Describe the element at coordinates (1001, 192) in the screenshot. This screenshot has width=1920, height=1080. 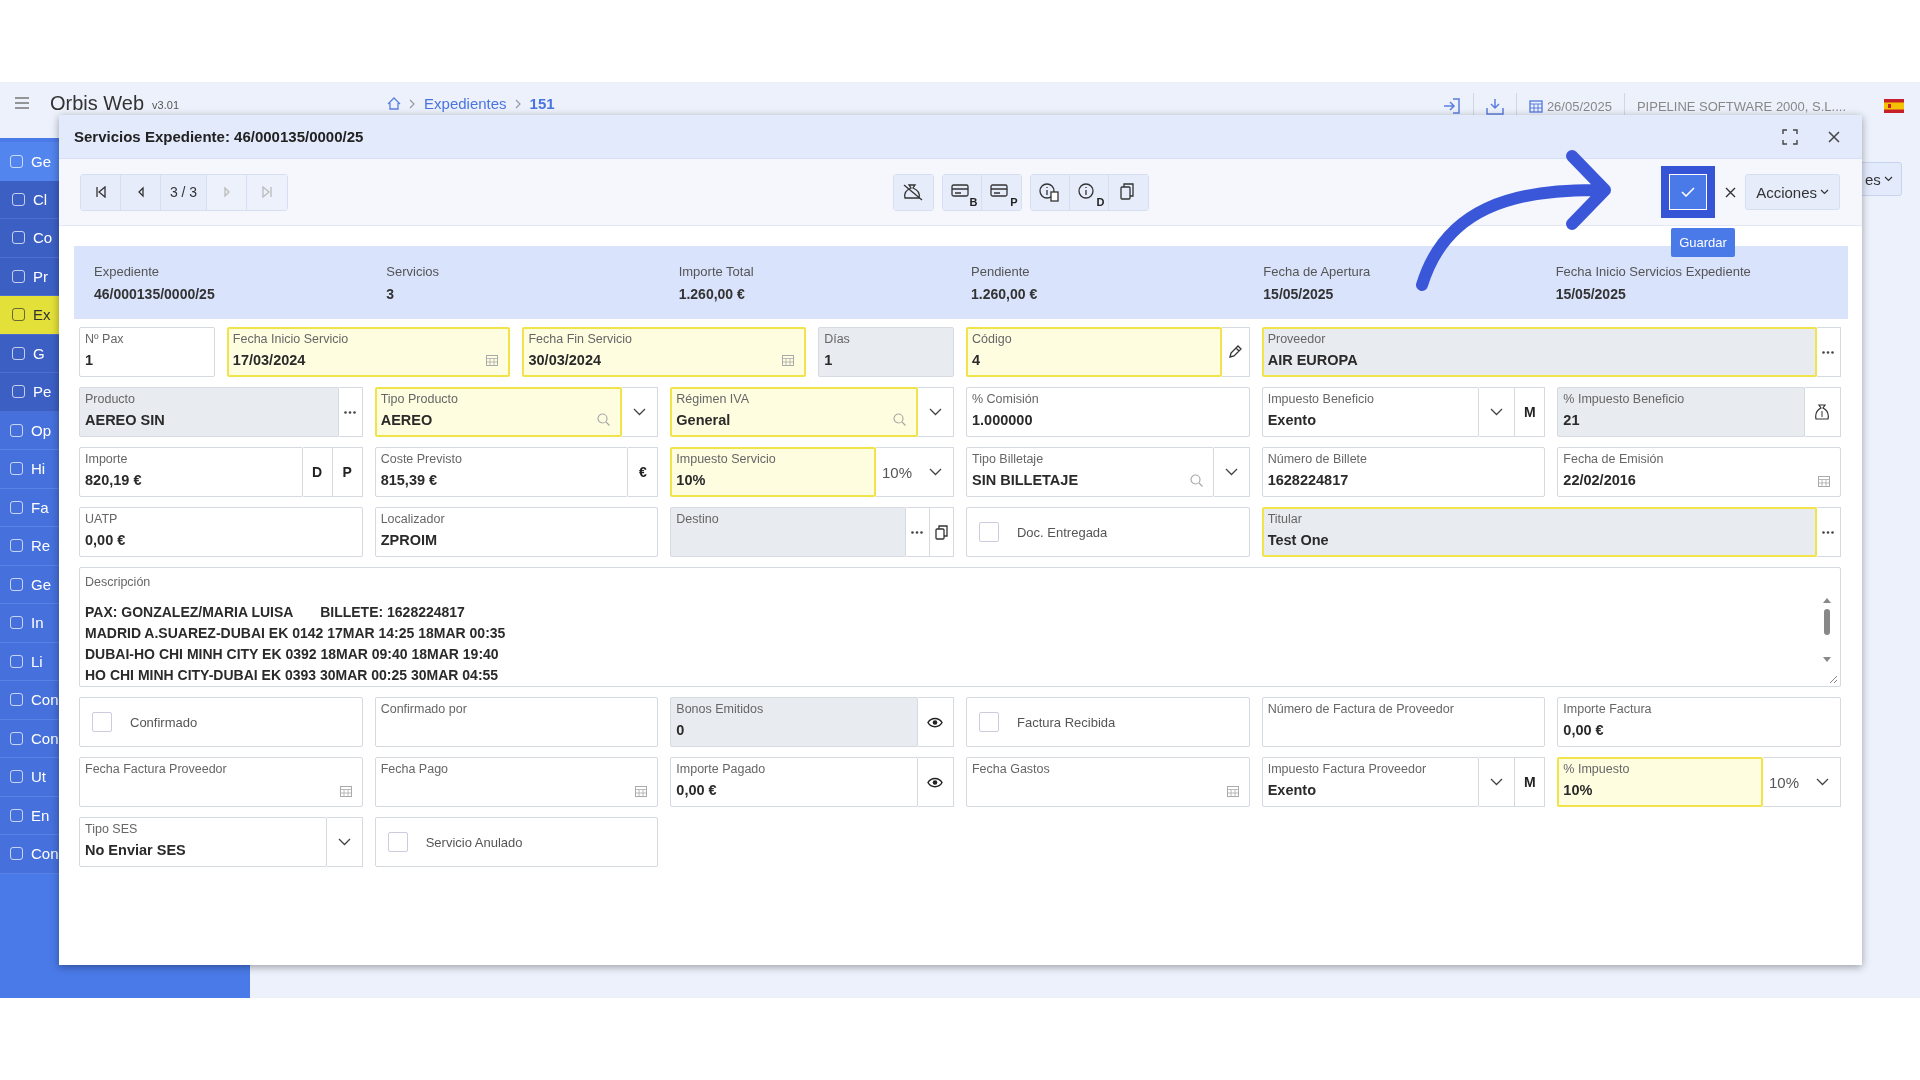
I see `toolbar-button: P` at that location.